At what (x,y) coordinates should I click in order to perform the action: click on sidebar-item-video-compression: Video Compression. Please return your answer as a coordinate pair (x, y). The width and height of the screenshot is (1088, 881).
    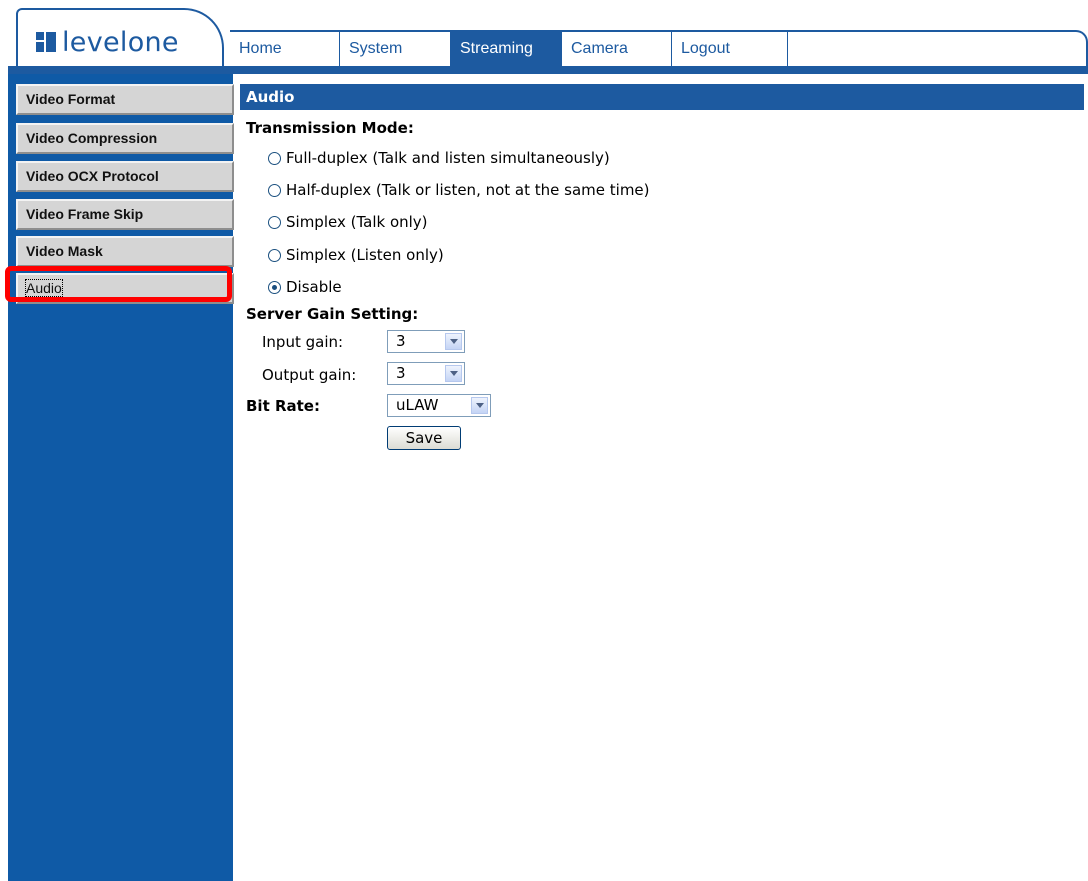
    Looking at the image, I should click on (125, 138).